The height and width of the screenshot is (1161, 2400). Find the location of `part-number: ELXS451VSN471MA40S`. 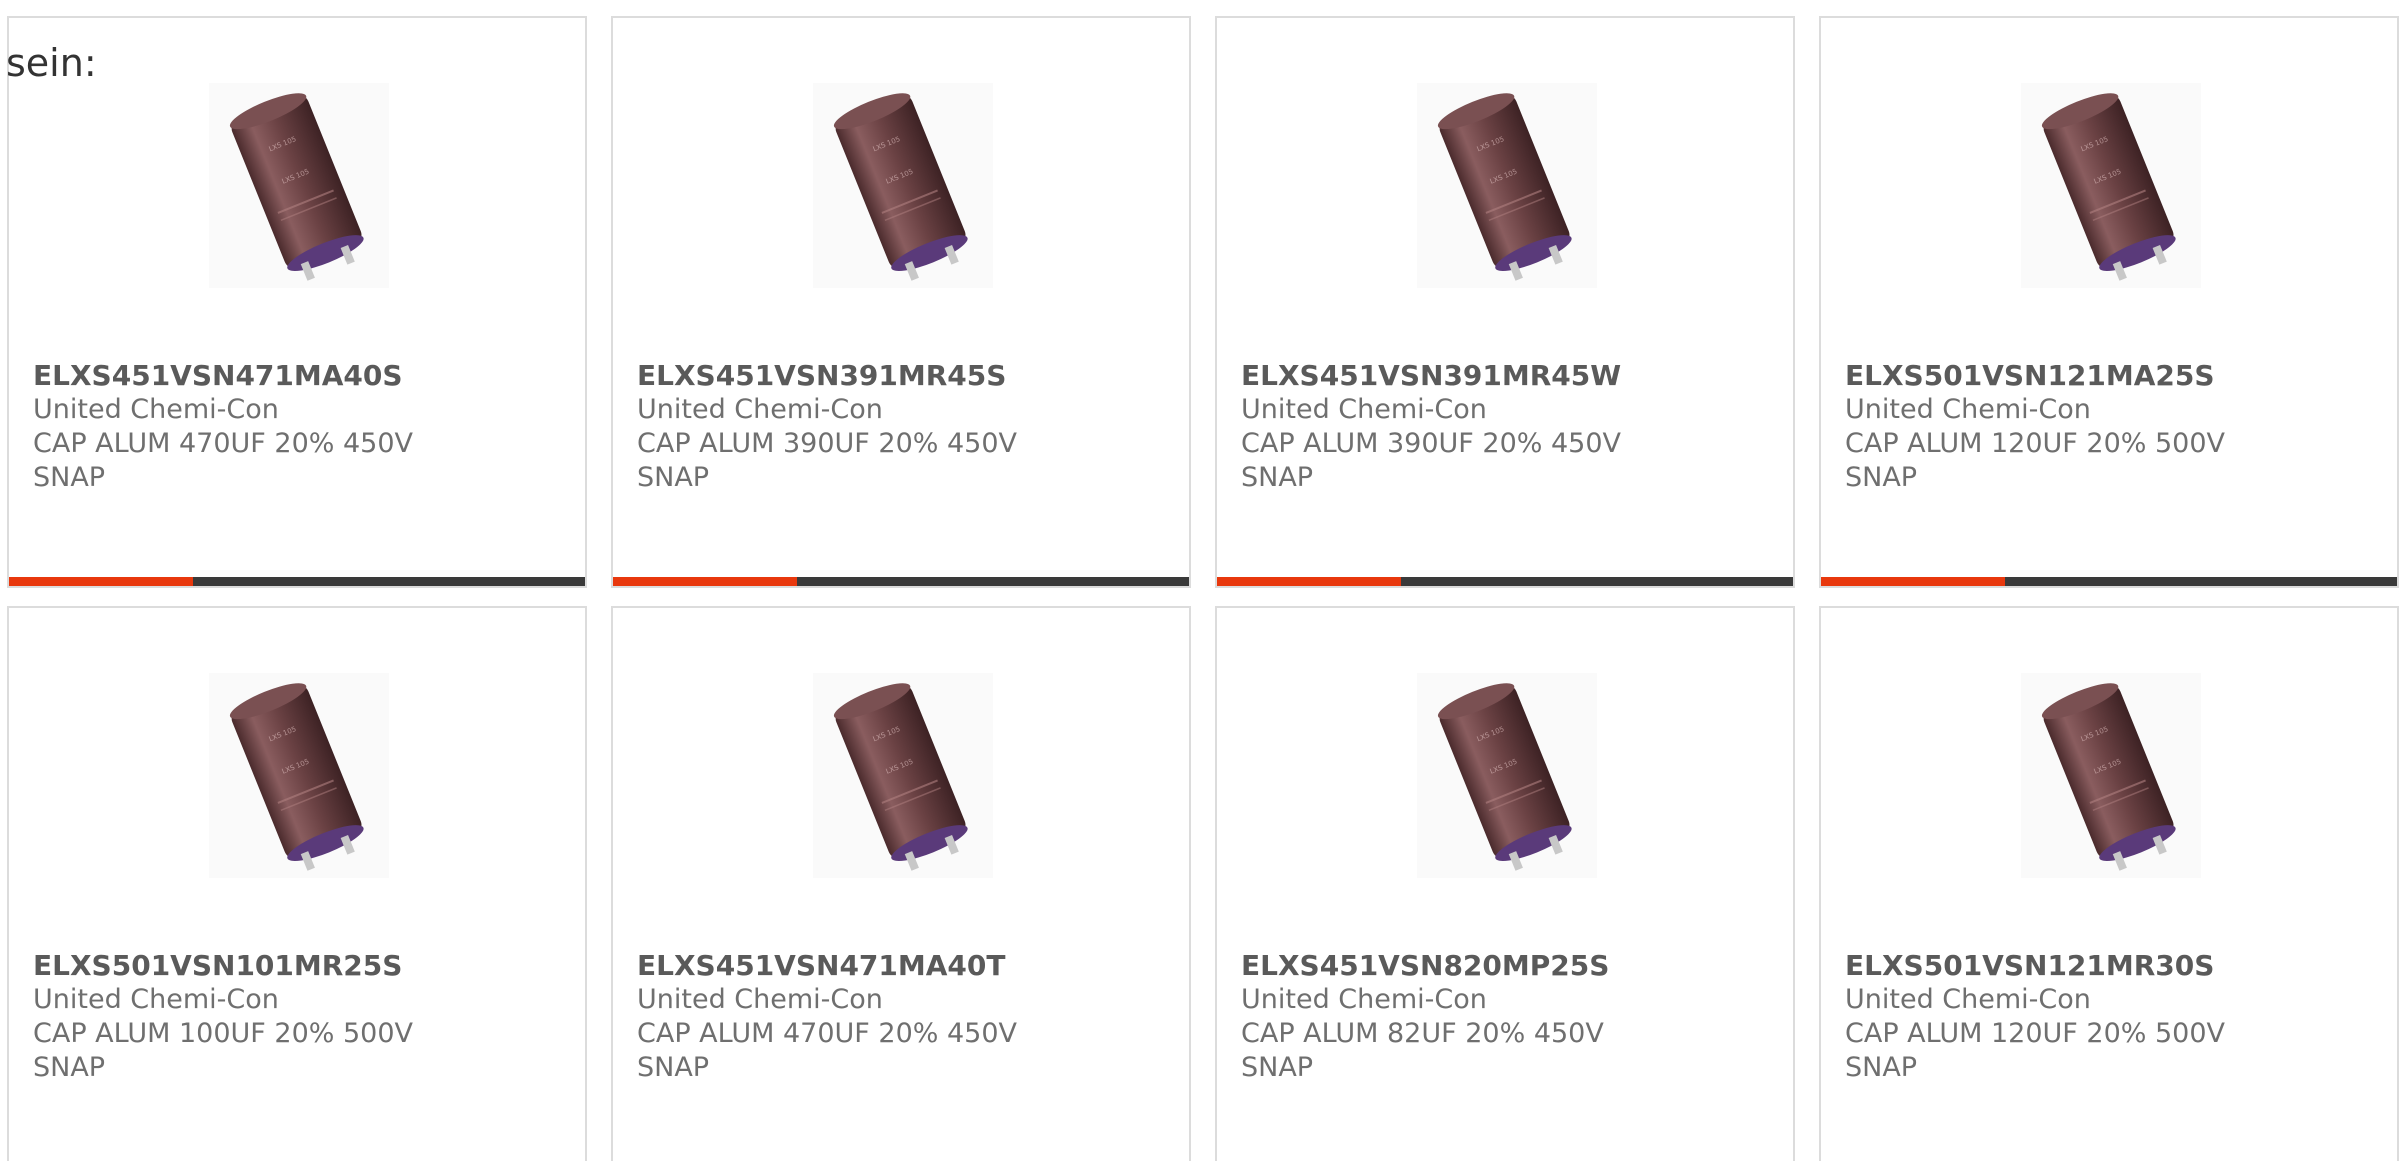

part-number: ELXS451VSN471MA40S is located at coordinates (253, 376).